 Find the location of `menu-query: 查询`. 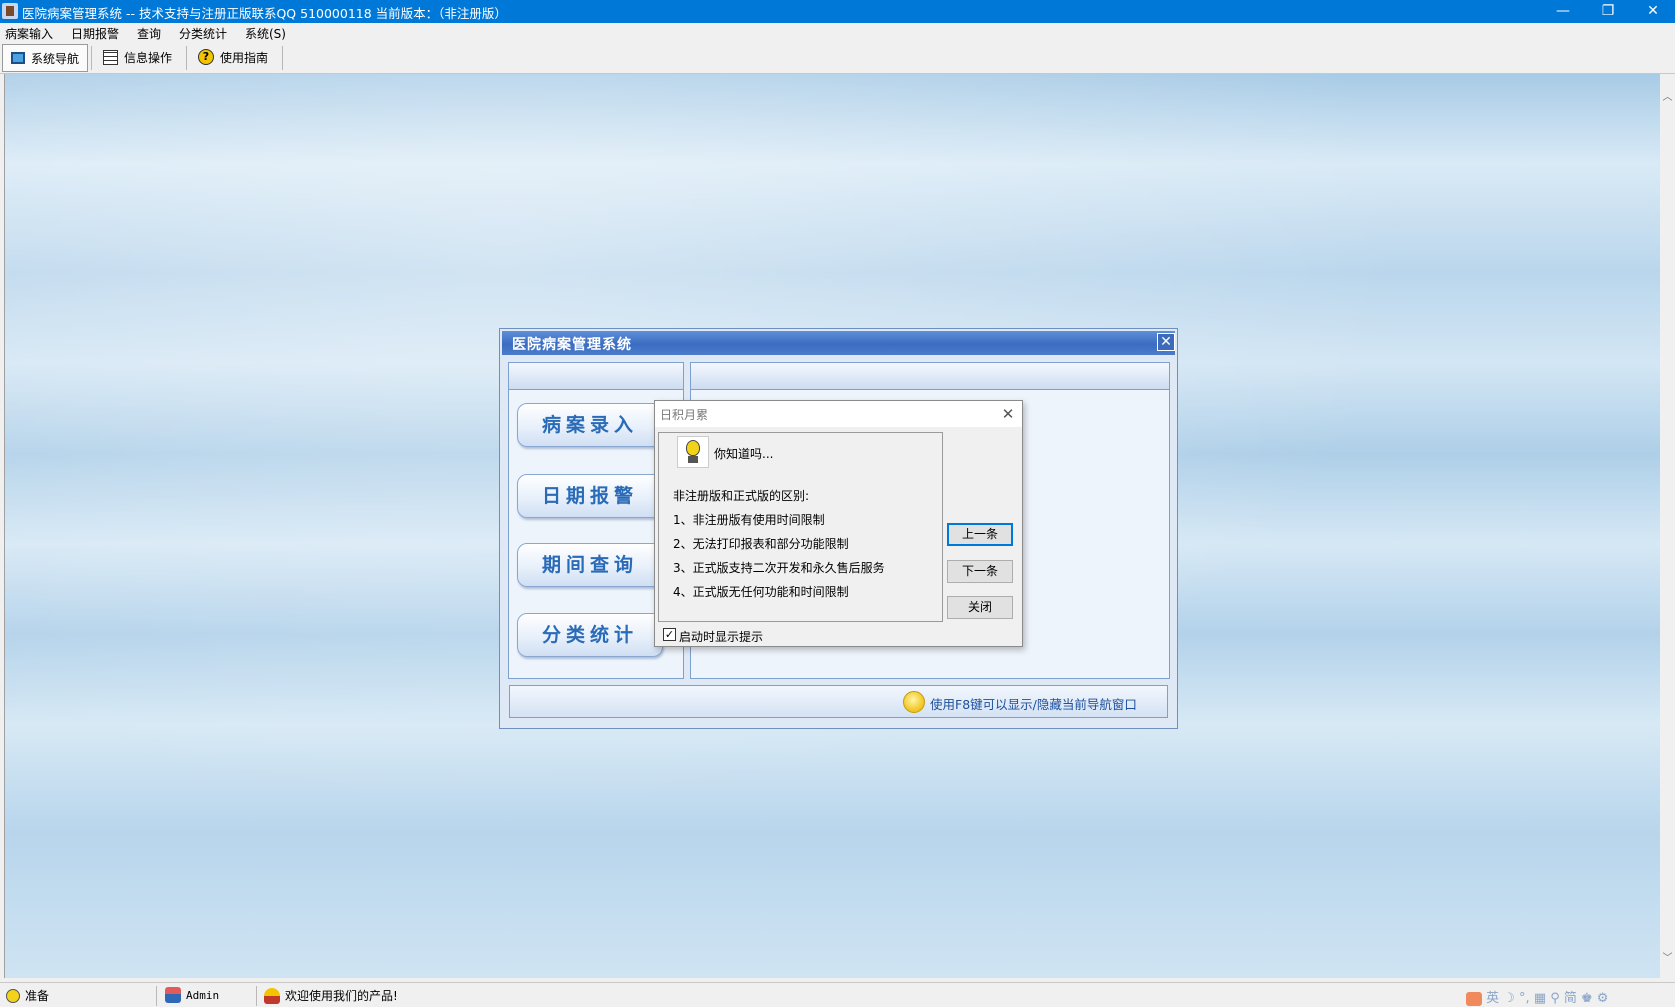

menu-query: 查询 is located at coordinates (149, 33).